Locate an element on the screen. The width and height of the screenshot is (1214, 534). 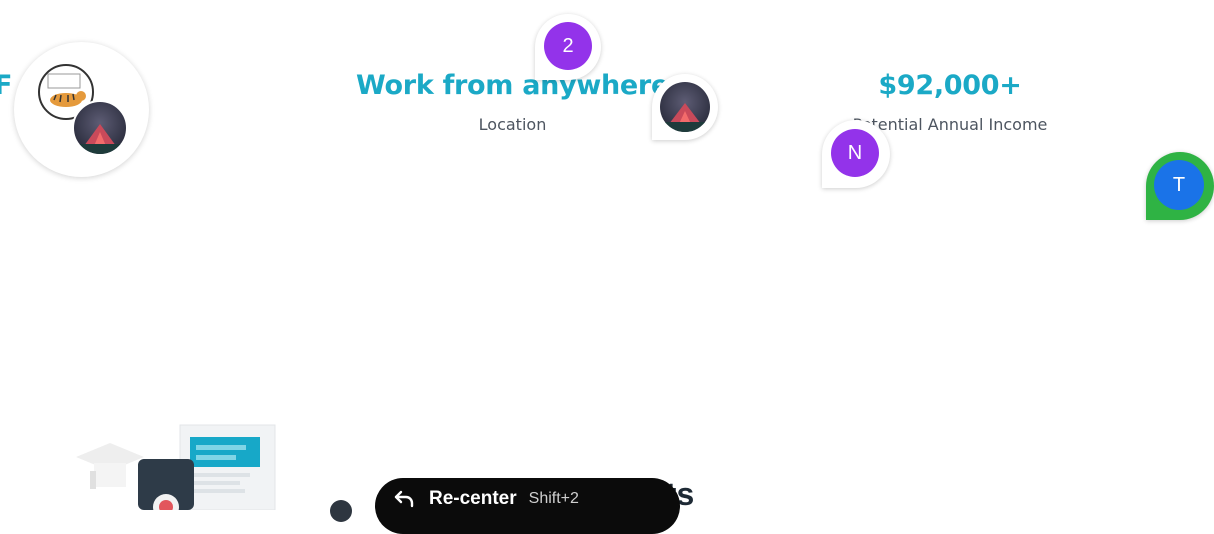
cursor-user-n-pin: N is located at coordinates (856, 154).